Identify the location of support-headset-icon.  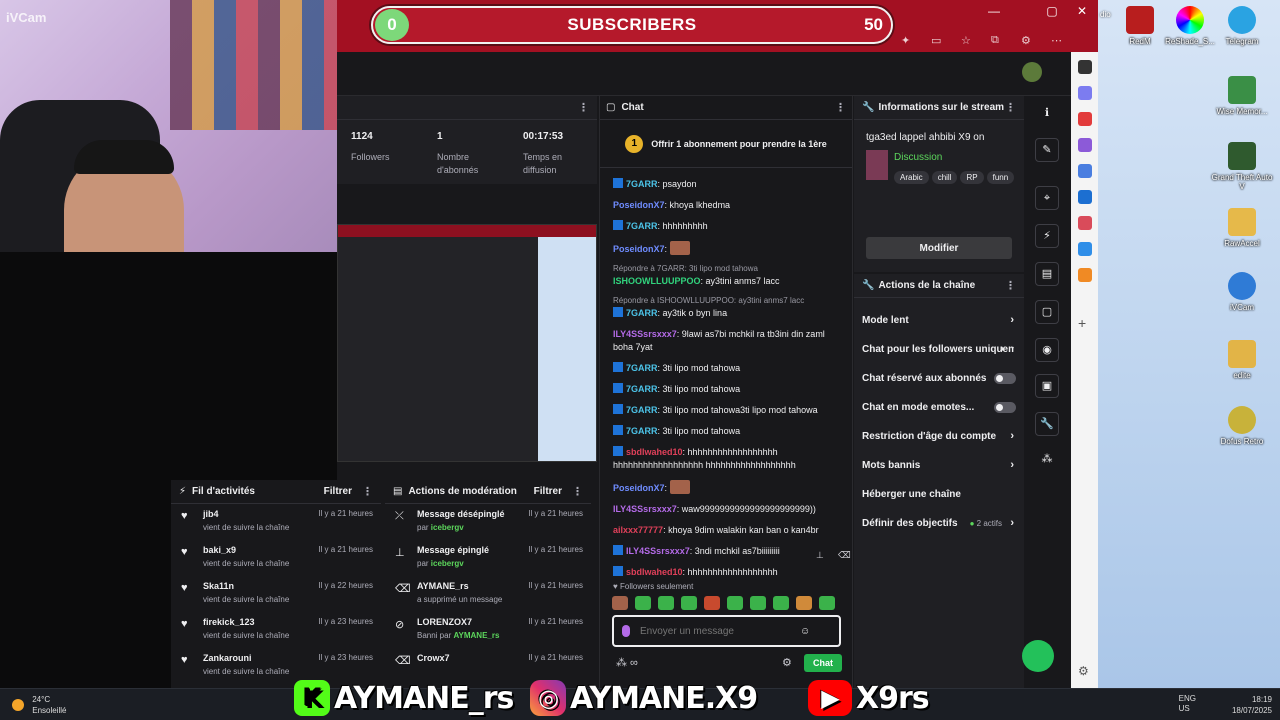
(1038, 656).